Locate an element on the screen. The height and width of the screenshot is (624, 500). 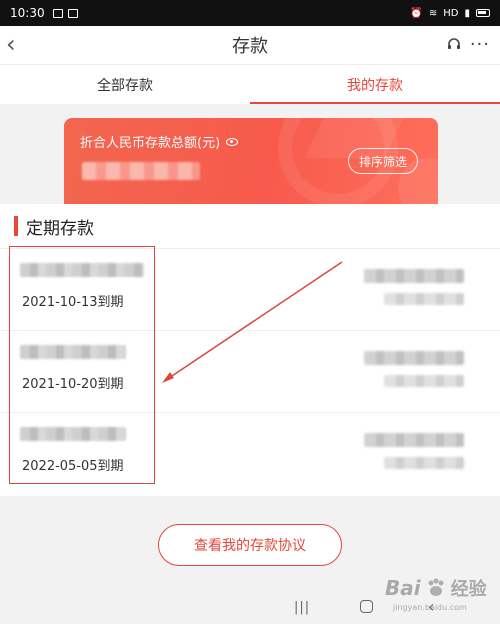
home-icon is located at coordinates (366, 606).